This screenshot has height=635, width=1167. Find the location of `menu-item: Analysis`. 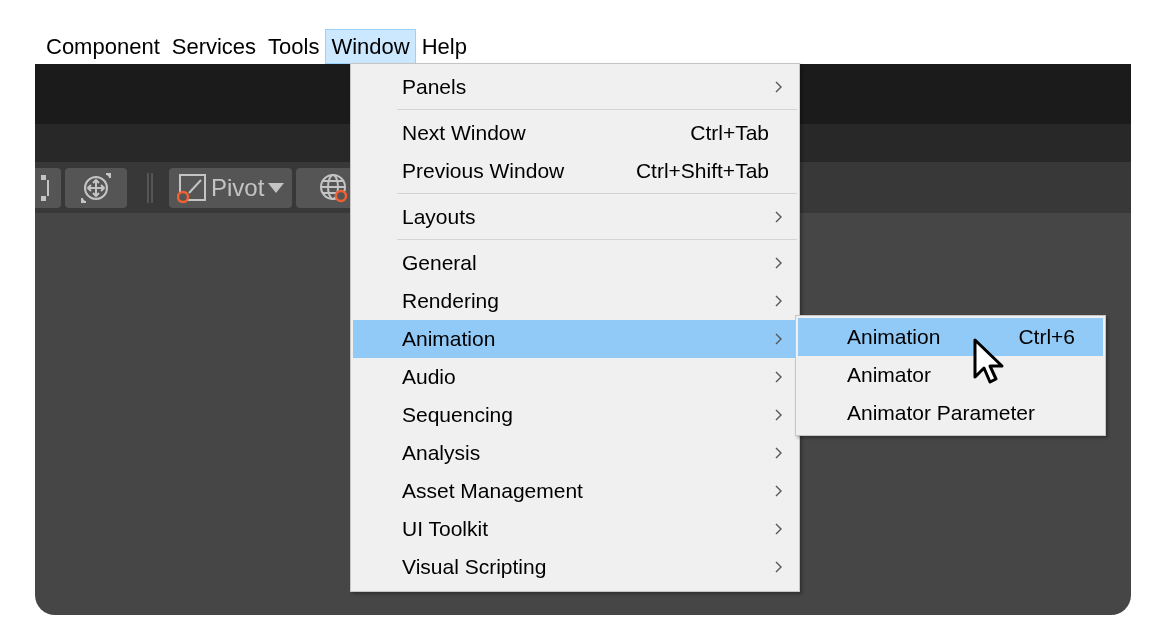

menu-item: Analysis is located at coordinates (575, 453).